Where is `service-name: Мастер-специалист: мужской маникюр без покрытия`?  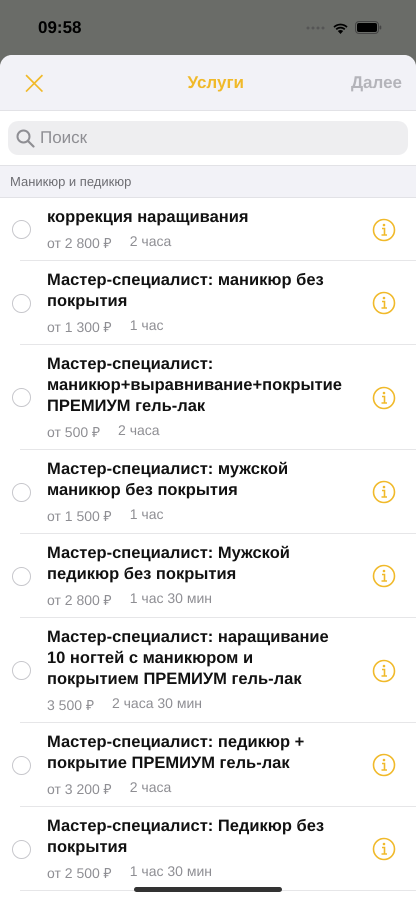 service-name: Мастер-специалист: мужской маникюр без покрытия is located at coordinates (168, 480).